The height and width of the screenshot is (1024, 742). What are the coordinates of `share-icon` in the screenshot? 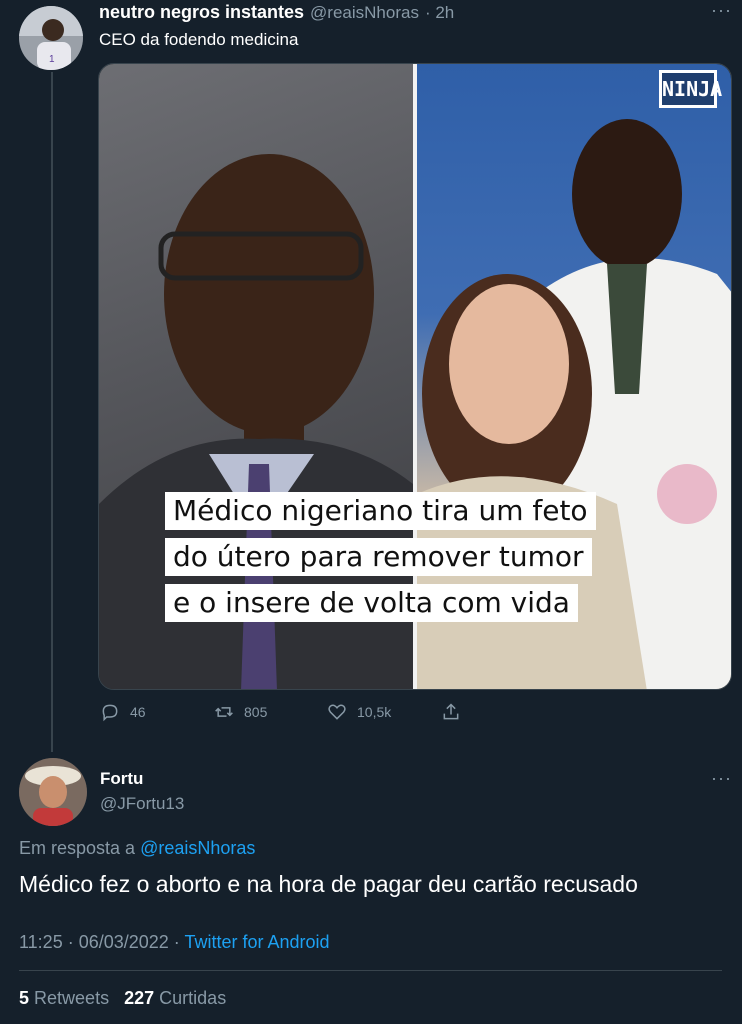 It's located at (451, 711).